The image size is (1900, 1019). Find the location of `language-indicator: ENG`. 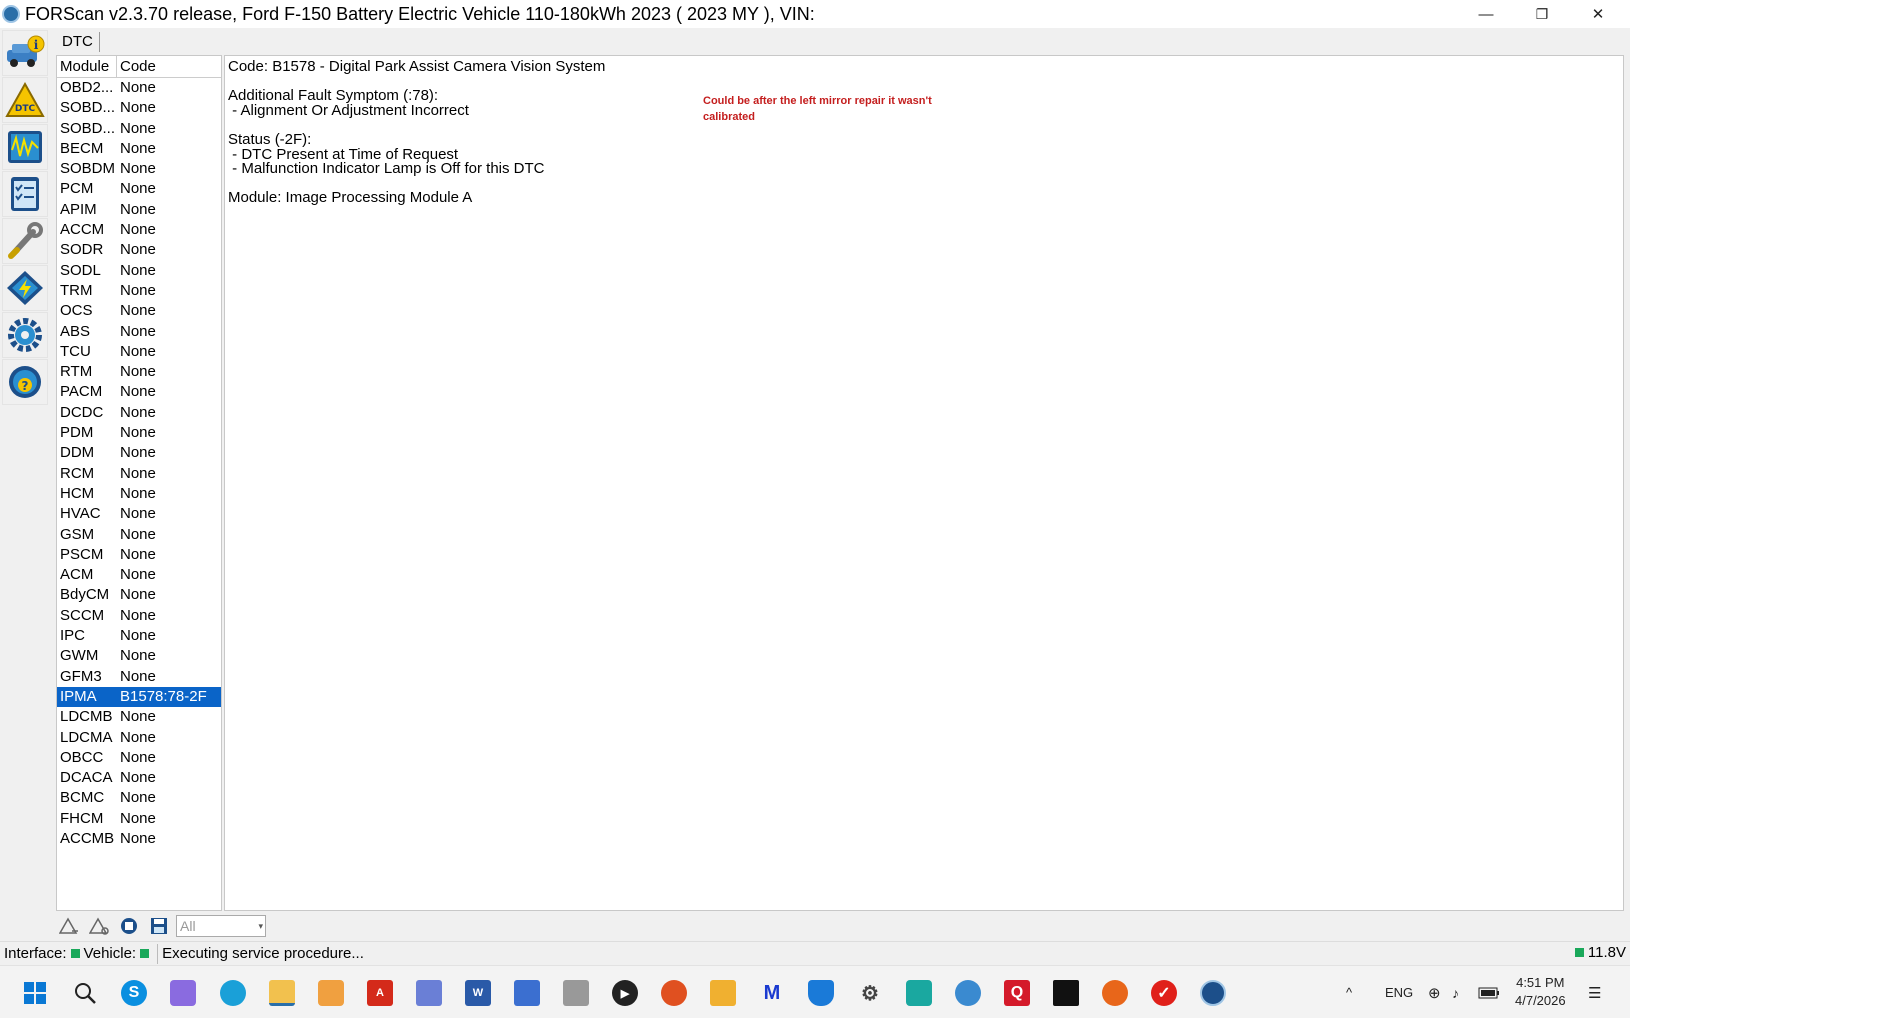

language-indicator: ENG is located at coordinates (1399, 992).